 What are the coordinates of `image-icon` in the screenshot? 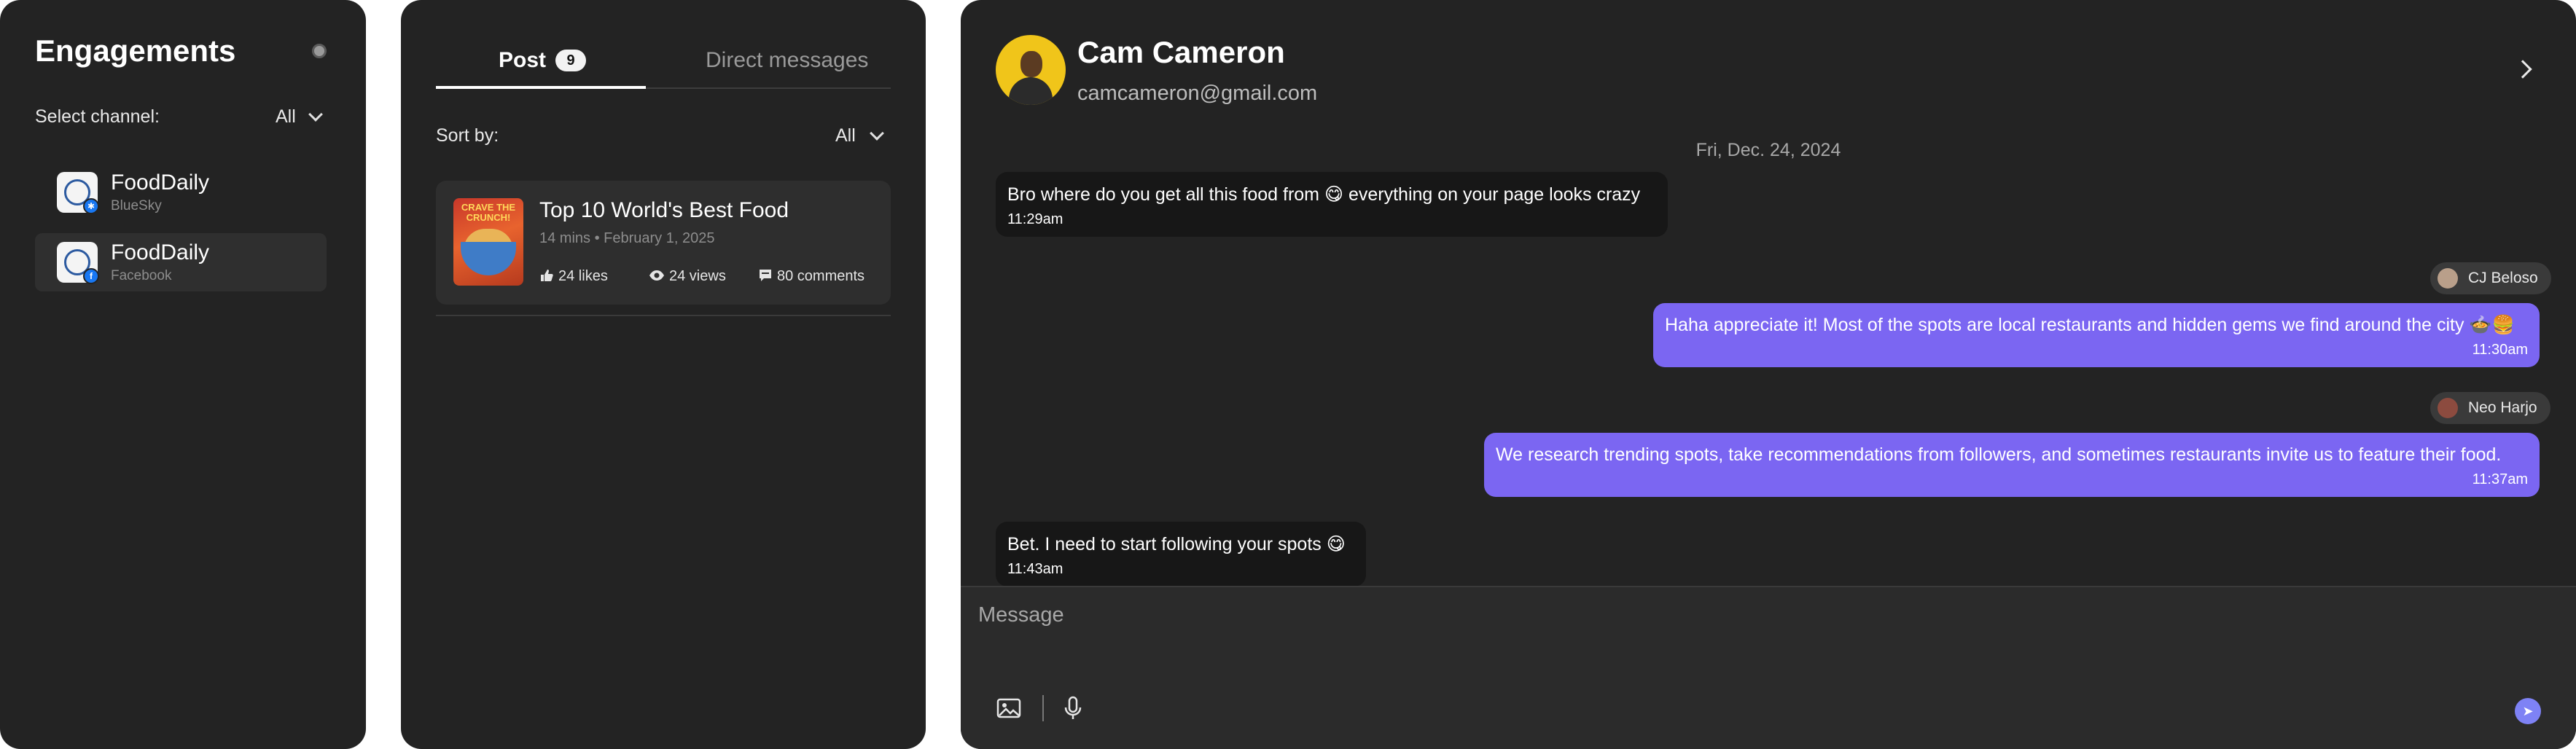 It's located at (1009, 708).